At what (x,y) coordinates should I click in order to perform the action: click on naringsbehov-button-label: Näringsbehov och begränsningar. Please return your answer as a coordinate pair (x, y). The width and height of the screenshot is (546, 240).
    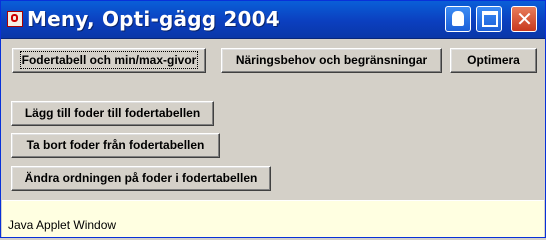
    Looking at the image, I should click on (331, 60).